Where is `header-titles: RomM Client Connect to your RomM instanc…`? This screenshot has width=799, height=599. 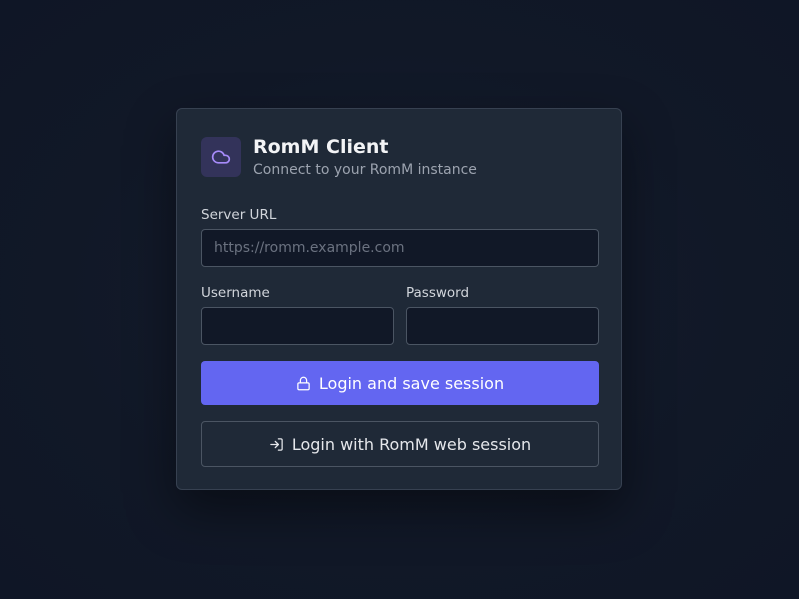 header-titles: RomM Client Connect to your RomM instanc… is located at coordinates (365, 157).